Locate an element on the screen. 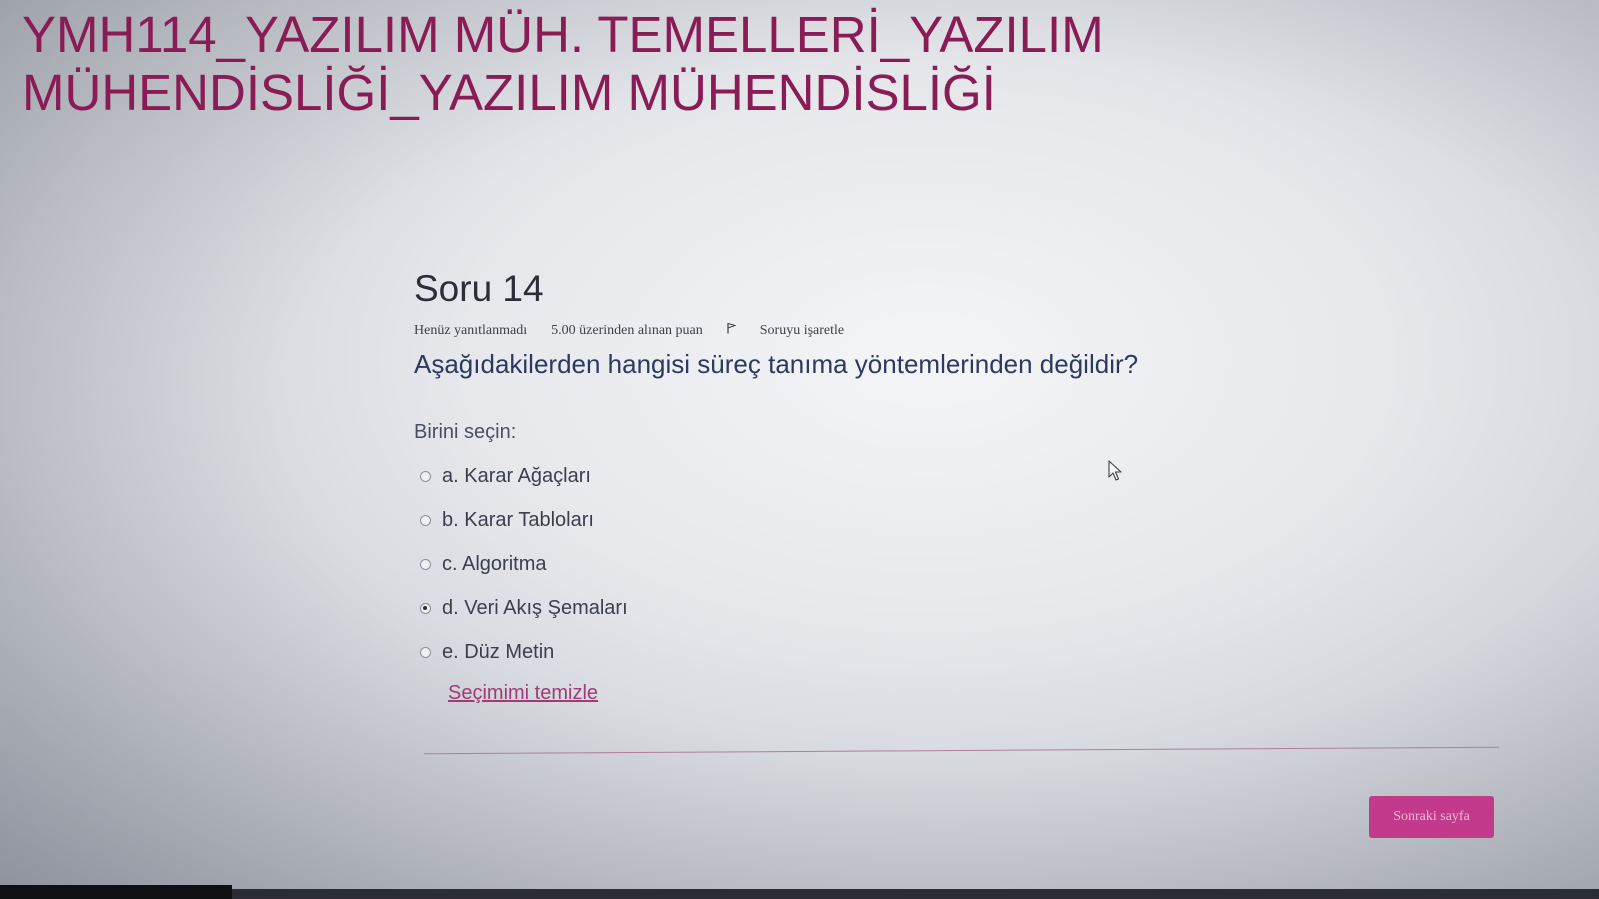 The image size is (1599, 899). question-status: Henüz yanıtlanmadı is located at coordinates (471, 330).